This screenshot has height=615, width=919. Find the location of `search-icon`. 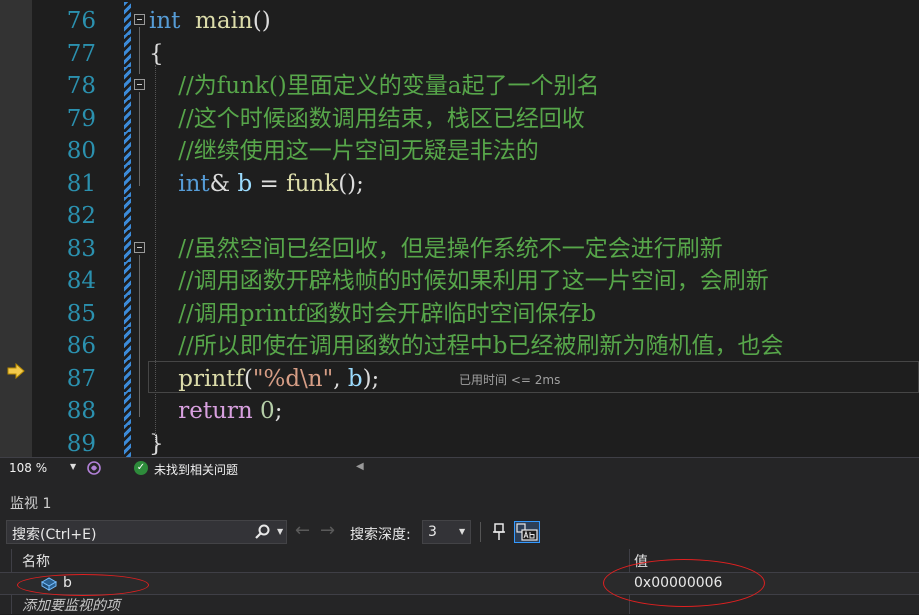

search-icon is located at coordinates (262, 532).